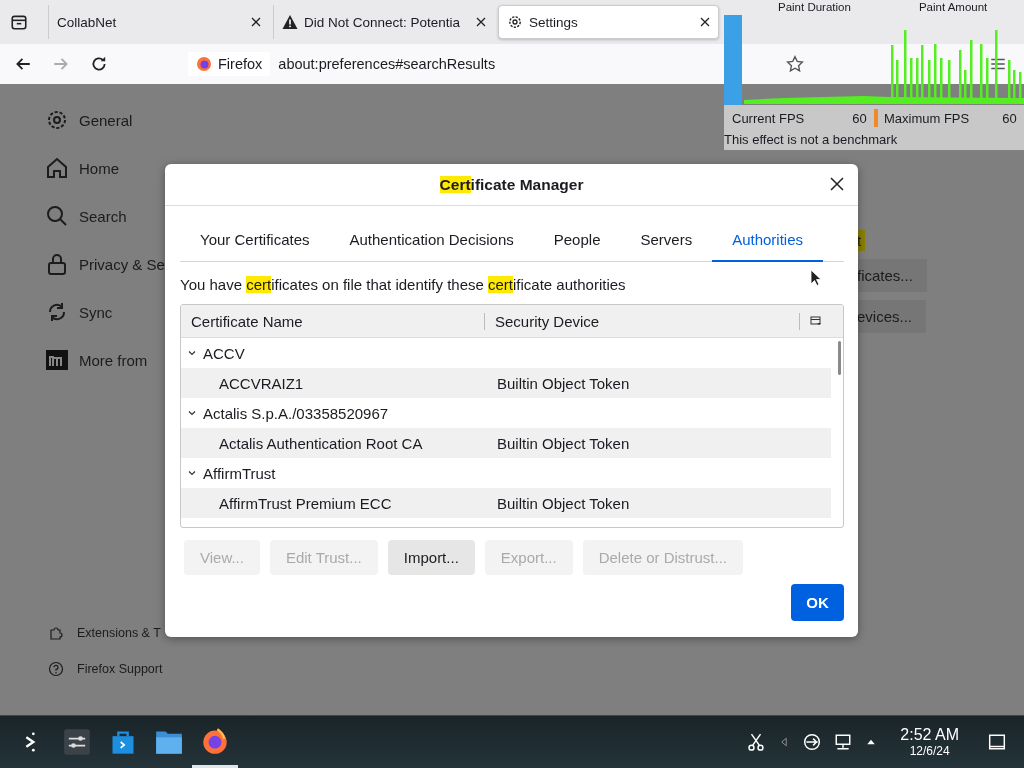 The image size is (1024, 768). I want to click on fps-marker-icon, so click(876, 118).